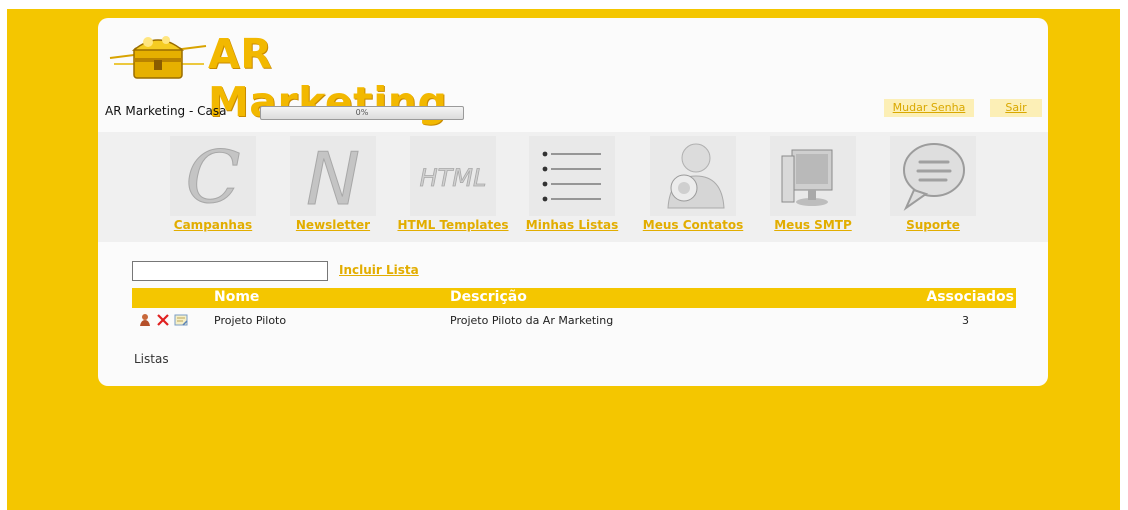 The width and height of the screenshot is (1128, 510). I want to click on list-icon, so click(572, 176).